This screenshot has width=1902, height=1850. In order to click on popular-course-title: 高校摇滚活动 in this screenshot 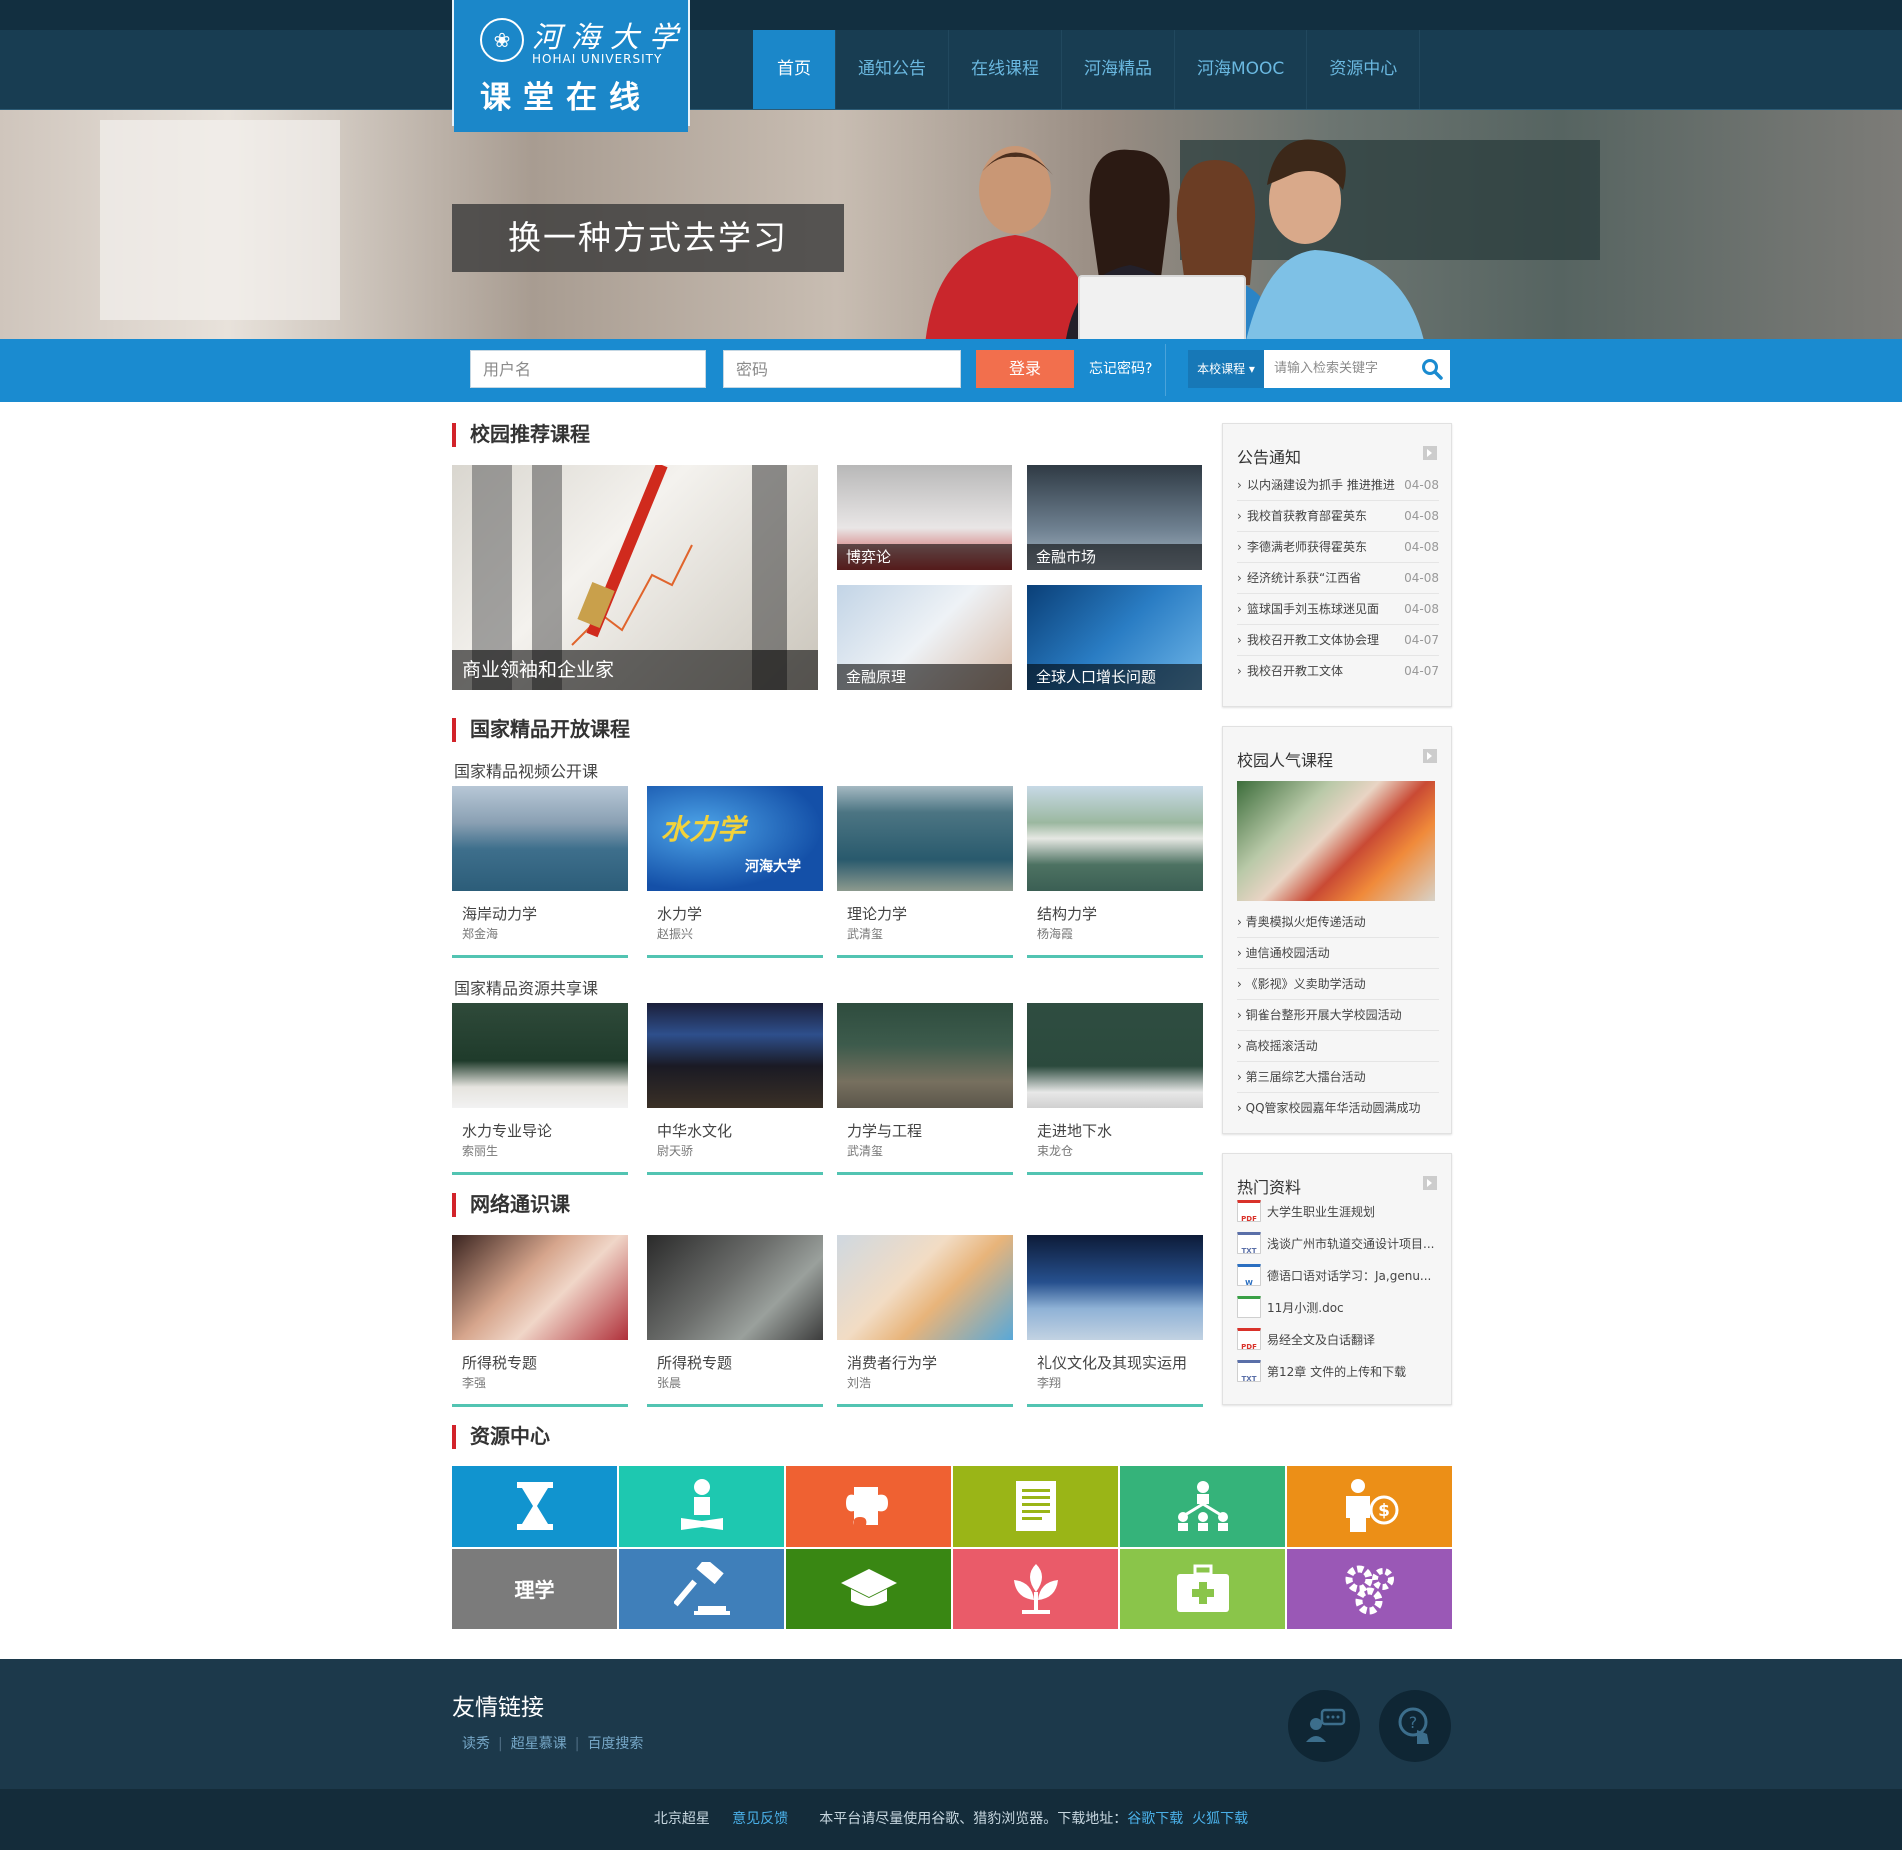, I will do `click(1281, 1046)`.